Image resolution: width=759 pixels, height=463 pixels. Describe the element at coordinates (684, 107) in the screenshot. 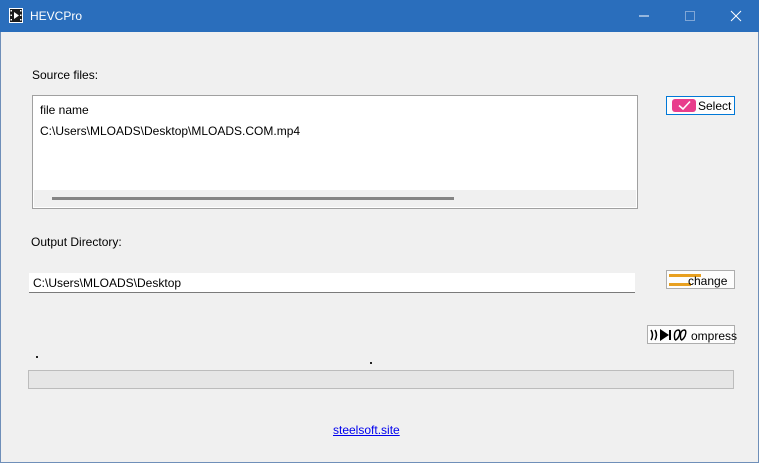

I see `checkmark-icon` at that location.